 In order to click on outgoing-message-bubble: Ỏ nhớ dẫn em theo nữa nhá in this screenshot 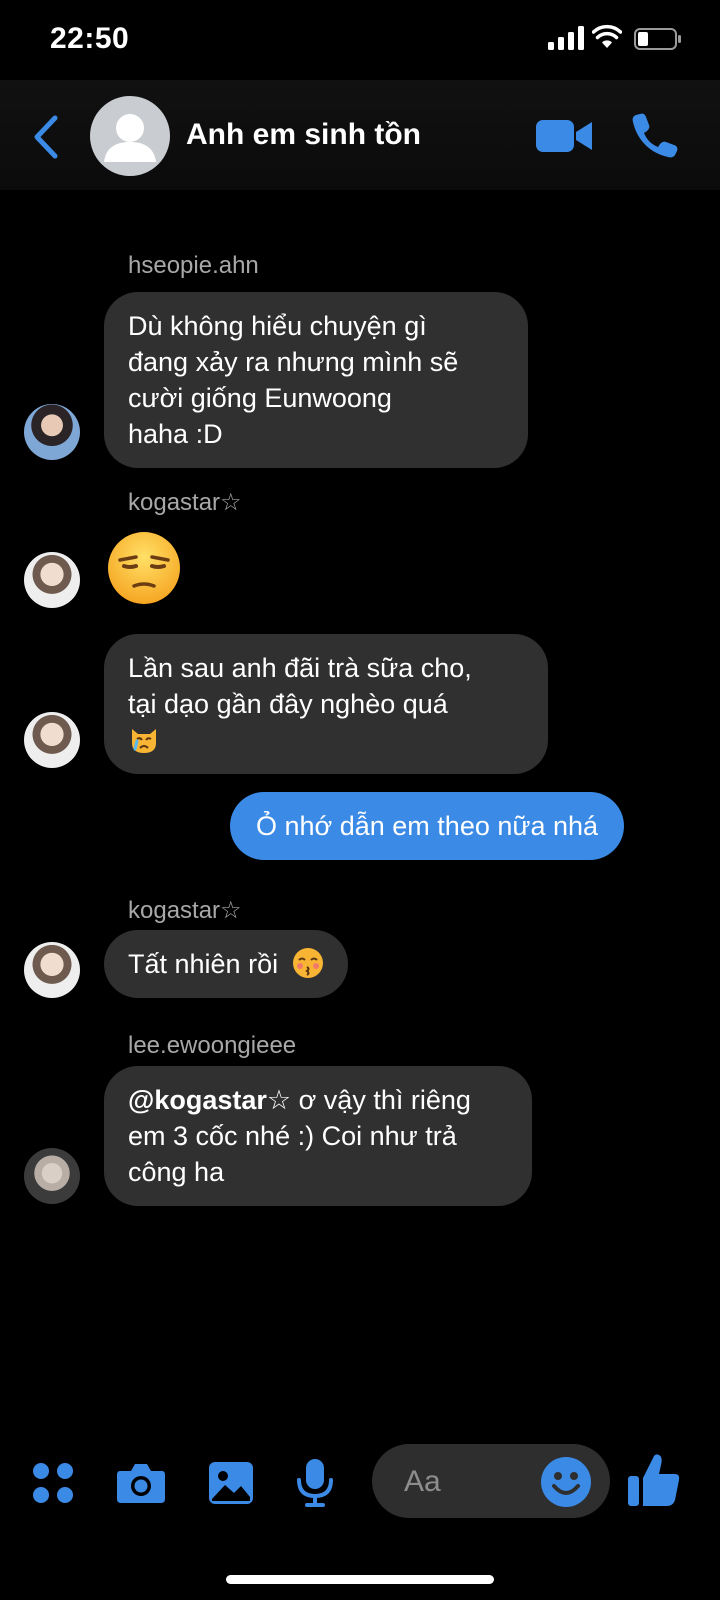, I will do `click(427, 826)`.